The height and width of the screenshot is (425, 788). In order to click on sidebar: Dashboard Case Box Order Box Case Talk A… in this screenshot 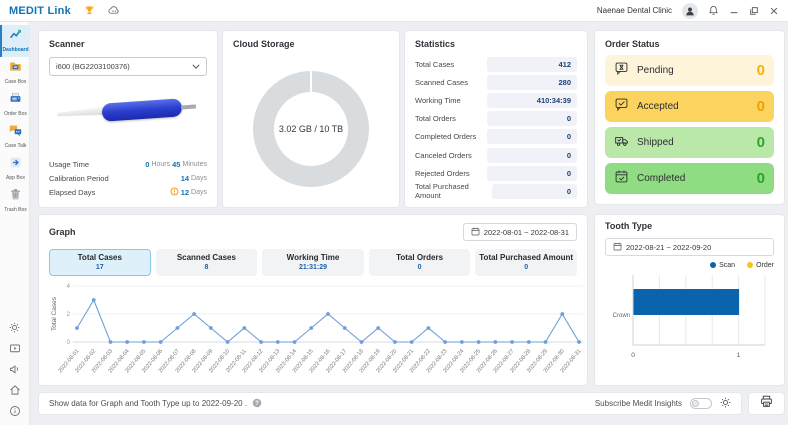, I will do `click(15, 223)`.